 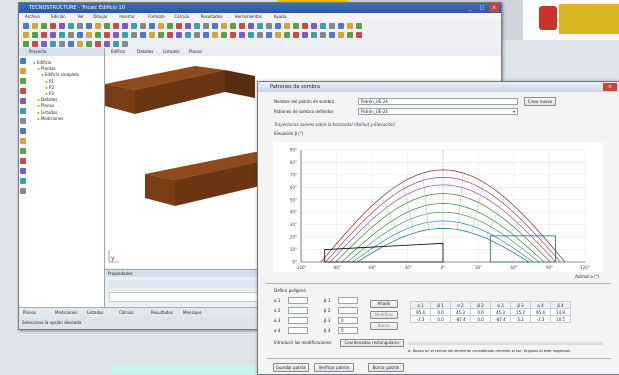 What do you see at coordinates (372, 343) in the screenshot?
I see `rect-coords-button: Coordenadas rectangulares` at bounding box center [372, 343].